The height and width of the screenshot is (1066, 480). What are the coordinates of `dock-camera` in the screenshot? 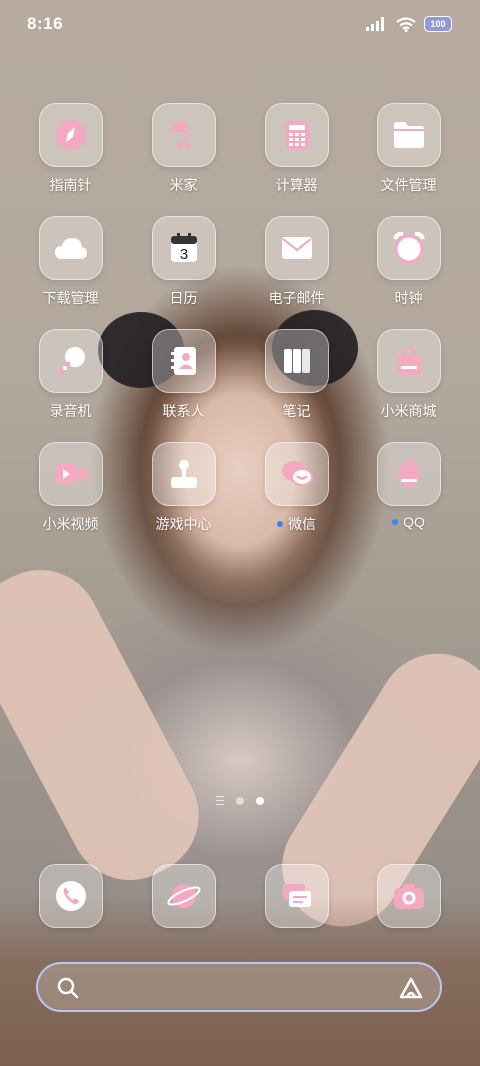 It's located at (408, 896).